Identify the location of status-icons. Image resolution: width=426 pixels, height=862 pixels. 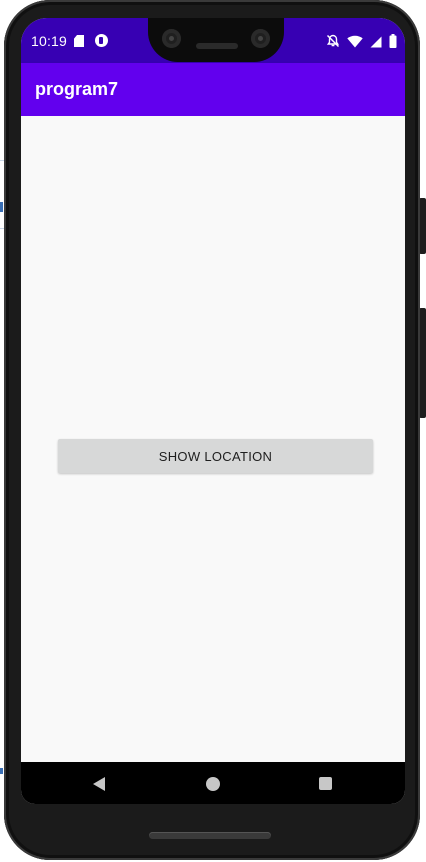
(361, 41).